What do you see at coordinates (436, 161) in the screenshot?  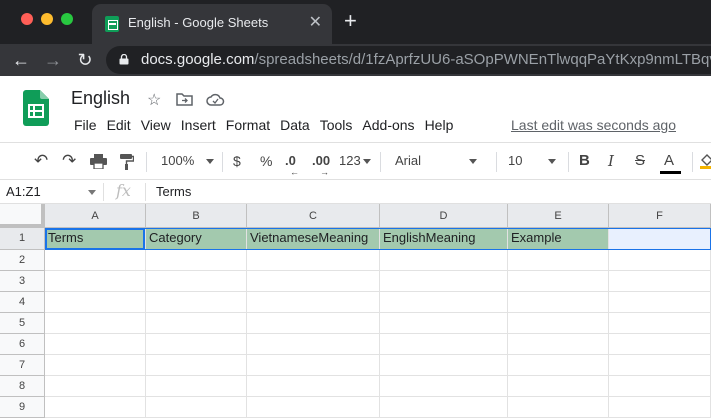 I see `font-family-select: Arial` at bounding box center [436, 161].